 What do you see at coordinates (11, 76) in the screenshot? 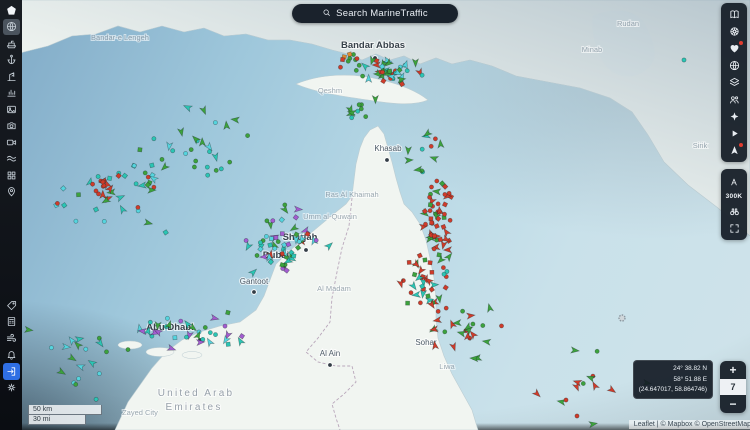
I see `sidebar-item-stations` at bounding box center [11, 76].